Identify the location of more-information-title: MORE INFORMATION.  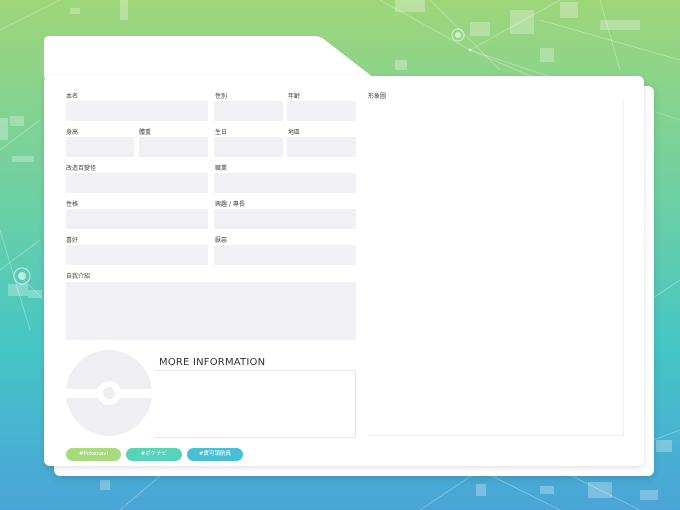
(212, 362).